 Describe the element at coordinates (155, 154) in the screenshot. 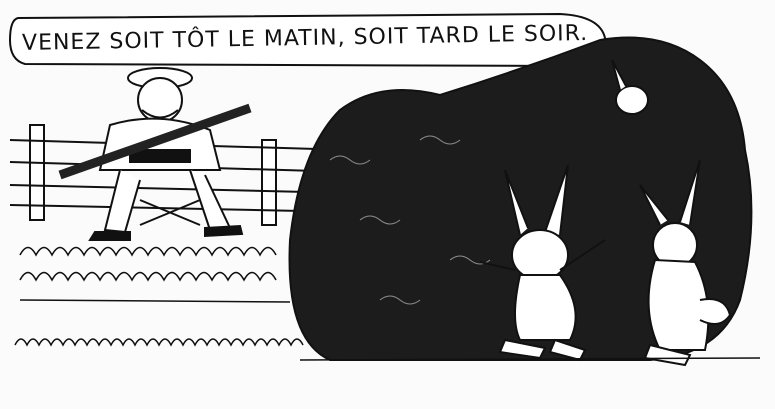

I see `hunter-figure` at that location.